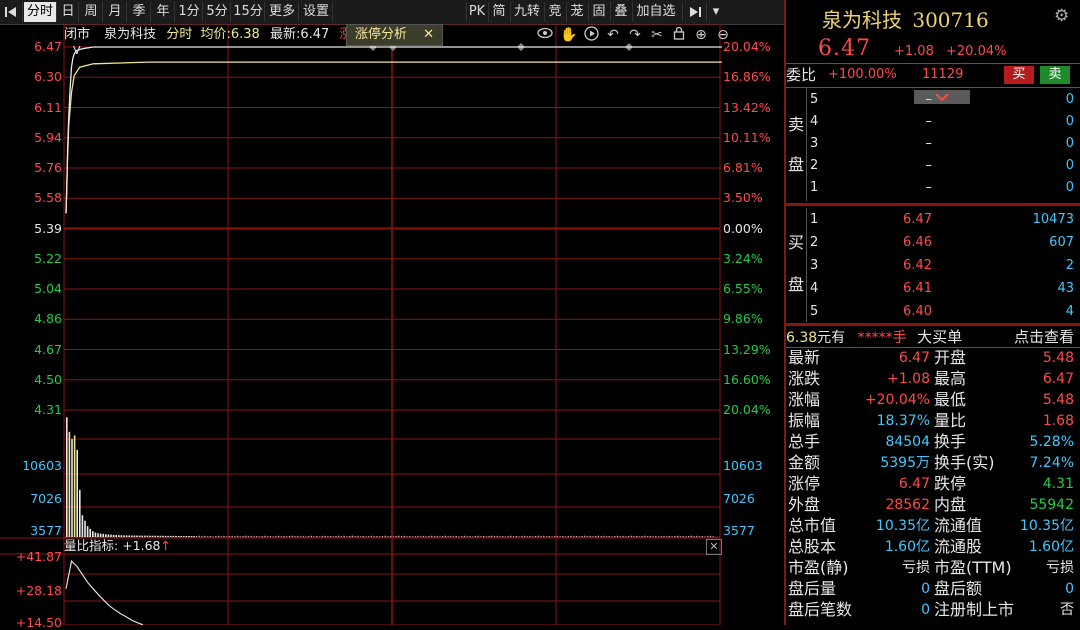 The height and width of the screenshot is (630, 1080). What do you see at coordinates (814, 99) in the screenshot?
I see `book-level: 5` at bounding box center [814, 99].